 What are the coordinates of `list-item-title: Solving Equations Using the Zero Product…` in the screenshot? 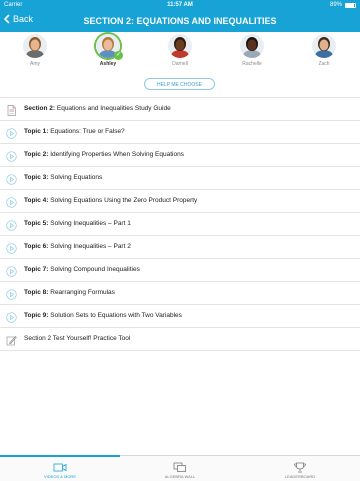 It's located at (123, 200).